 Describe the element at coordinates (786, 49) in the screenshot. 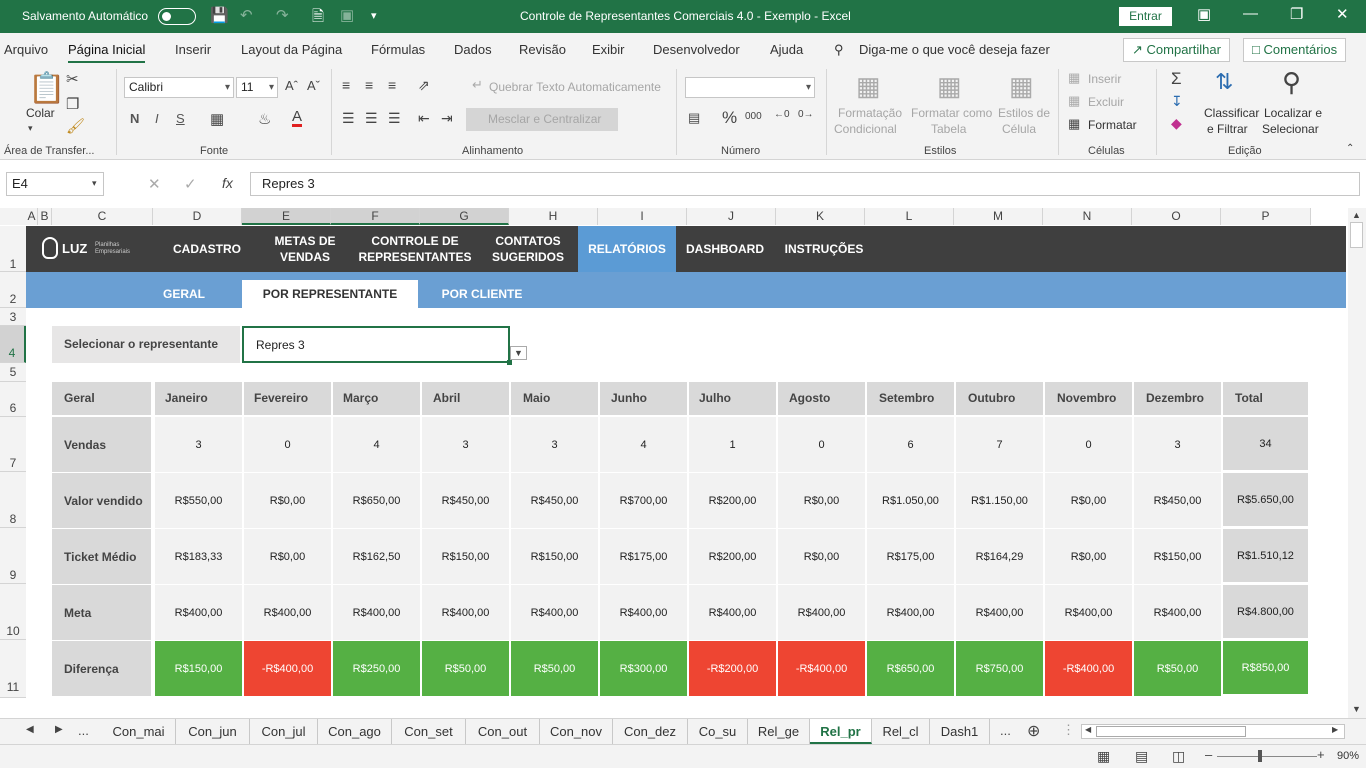

I see `menu-ajuda: Ajuda` at that location.